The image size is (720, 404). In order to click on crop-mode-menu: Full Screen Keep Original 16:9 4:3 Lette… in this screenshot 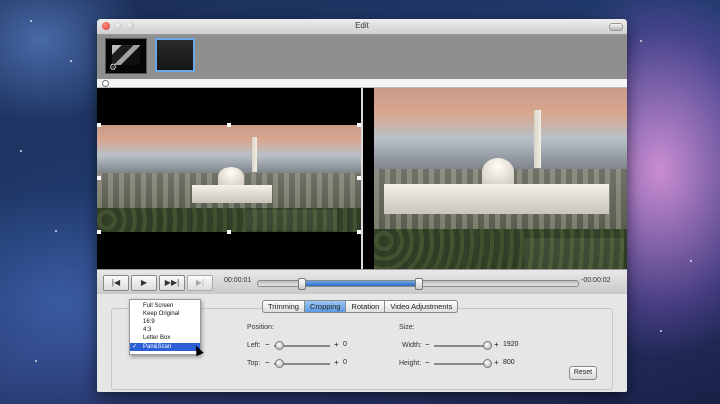, I will do `click(165, 327)`.